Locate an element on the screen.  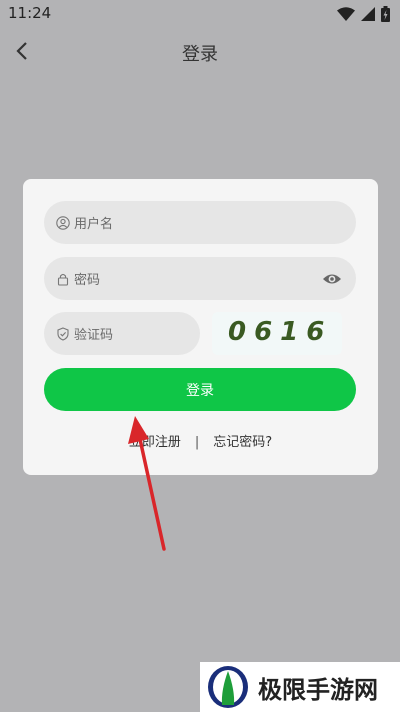
shield-icon is located at coordinates (63, 333).